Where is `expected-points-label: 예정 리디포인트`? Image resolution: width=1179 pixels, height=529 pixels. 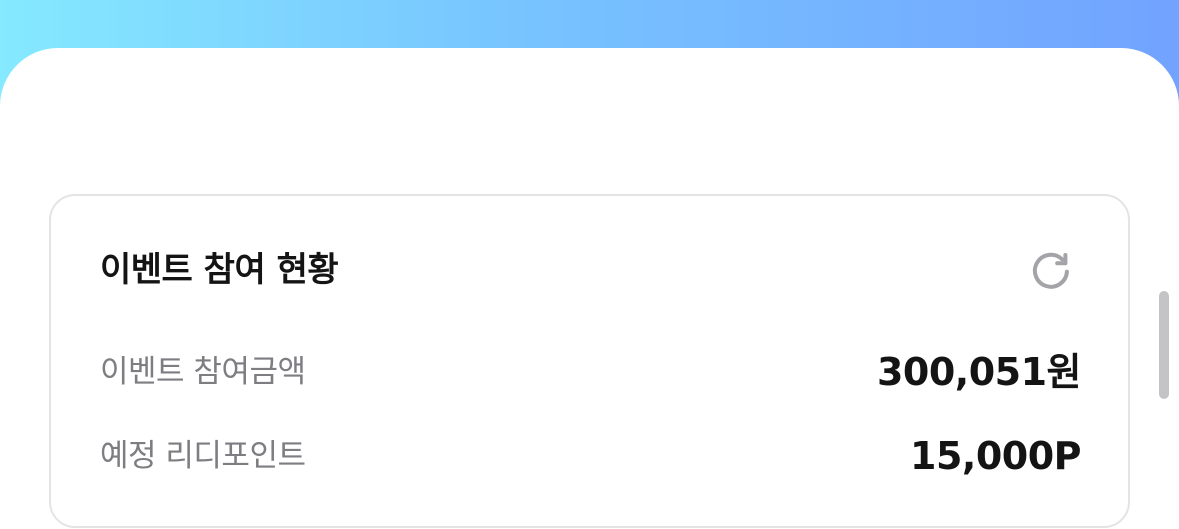
expected-points-label: 예정 리디포인트 is located at coordinates (203, 456).